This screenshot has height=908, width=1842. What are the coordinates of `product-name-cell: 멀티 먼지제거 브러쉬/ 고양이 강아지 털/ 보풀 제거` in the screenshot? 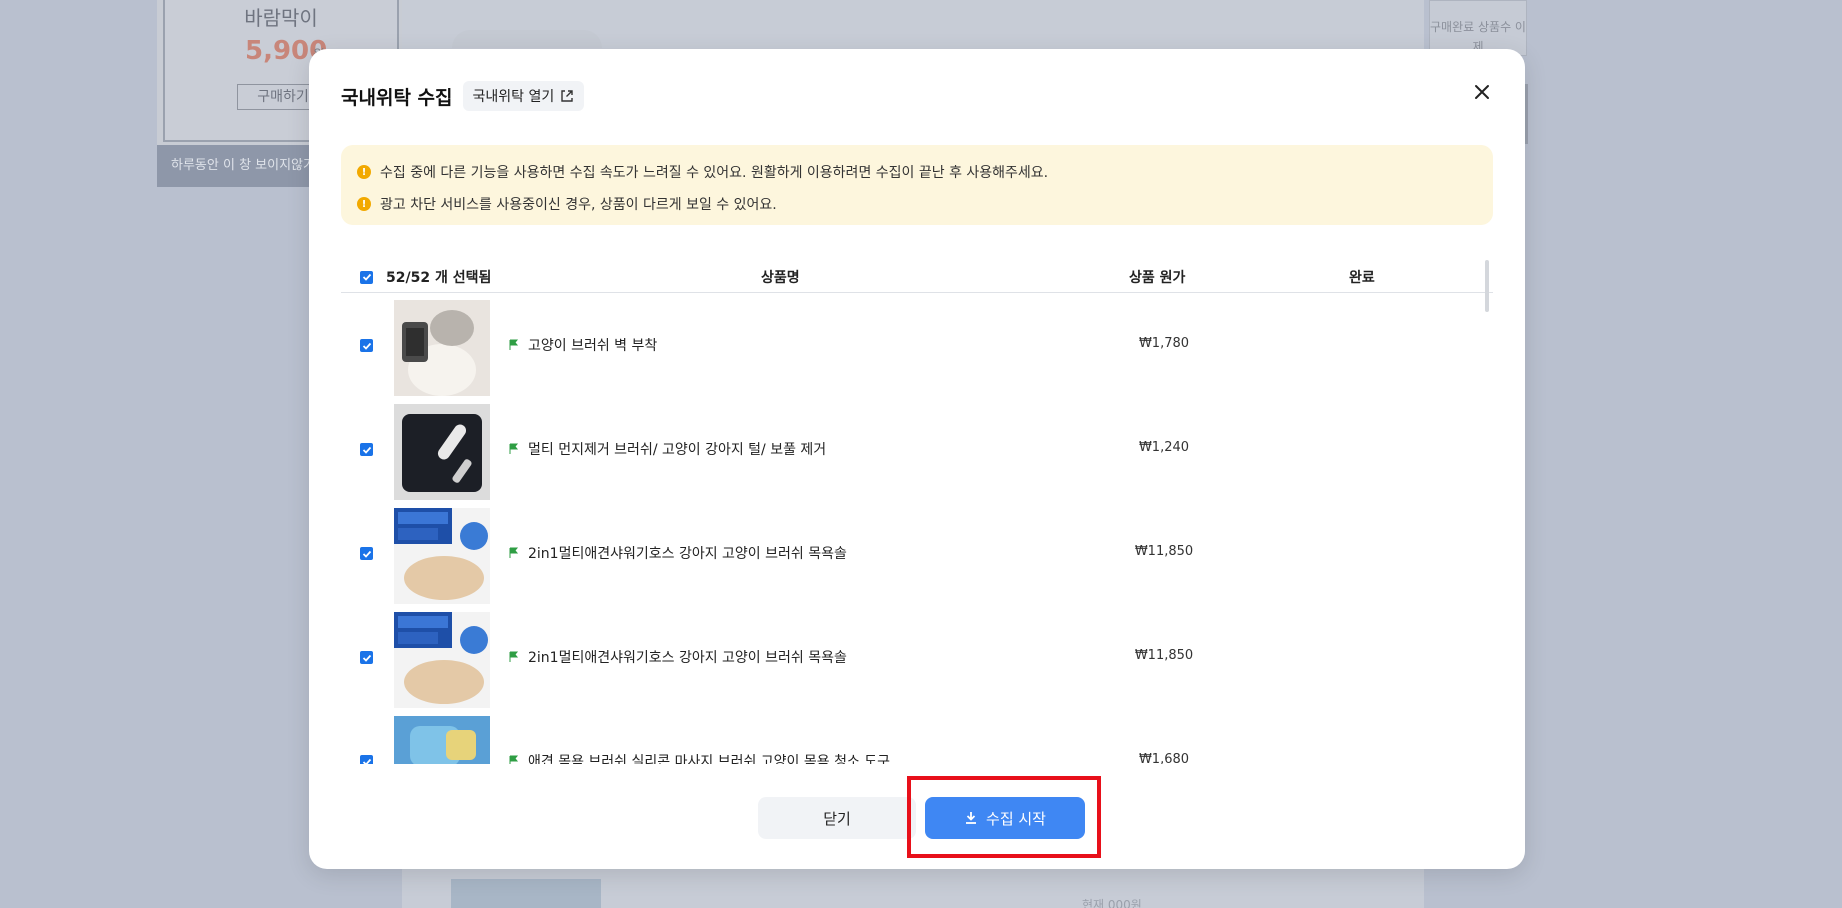 It's located at (667, 449).